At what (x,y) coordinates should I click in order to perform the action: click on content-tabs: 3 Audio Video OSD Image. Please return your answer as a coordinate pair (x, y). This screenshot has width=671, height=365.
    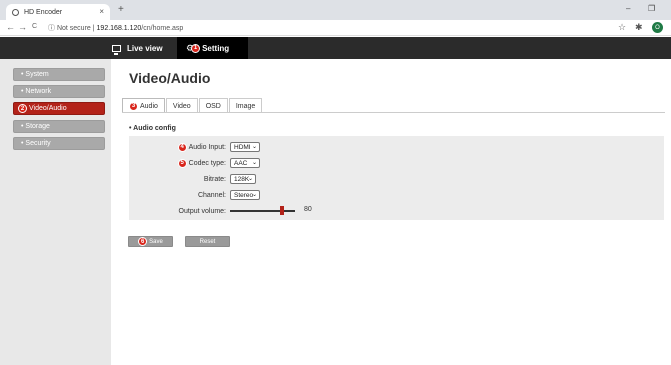
    Looking at the image, I should click on (192, 105).